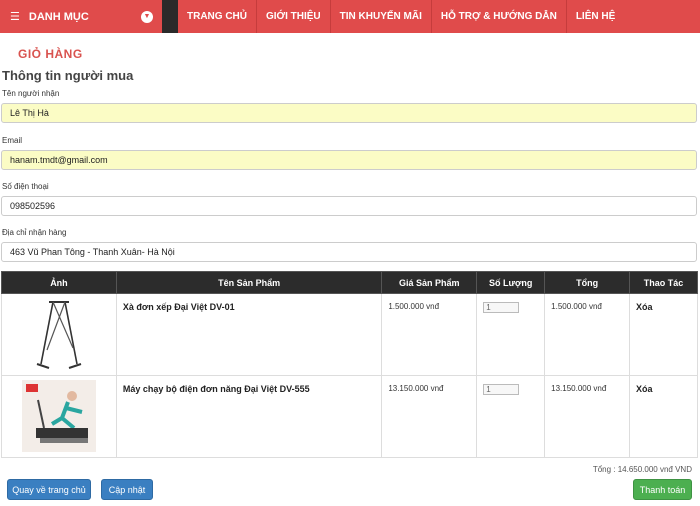 This screenshot has width=700, height=506. Describe the element at coordinates (25, 186) in the screenshot. I see `phone-label: Số điện thoại` at that location.